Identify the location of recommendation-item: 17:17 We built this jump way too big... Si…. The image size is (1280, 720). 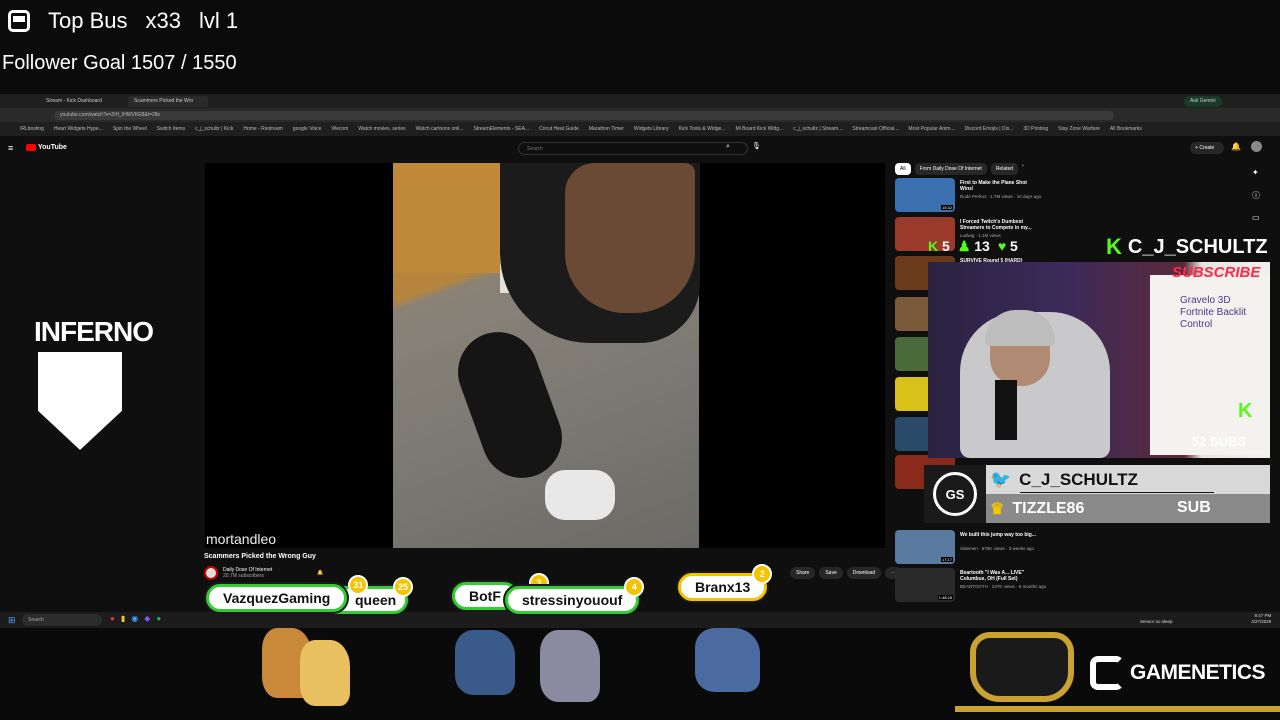
(1005, 548).